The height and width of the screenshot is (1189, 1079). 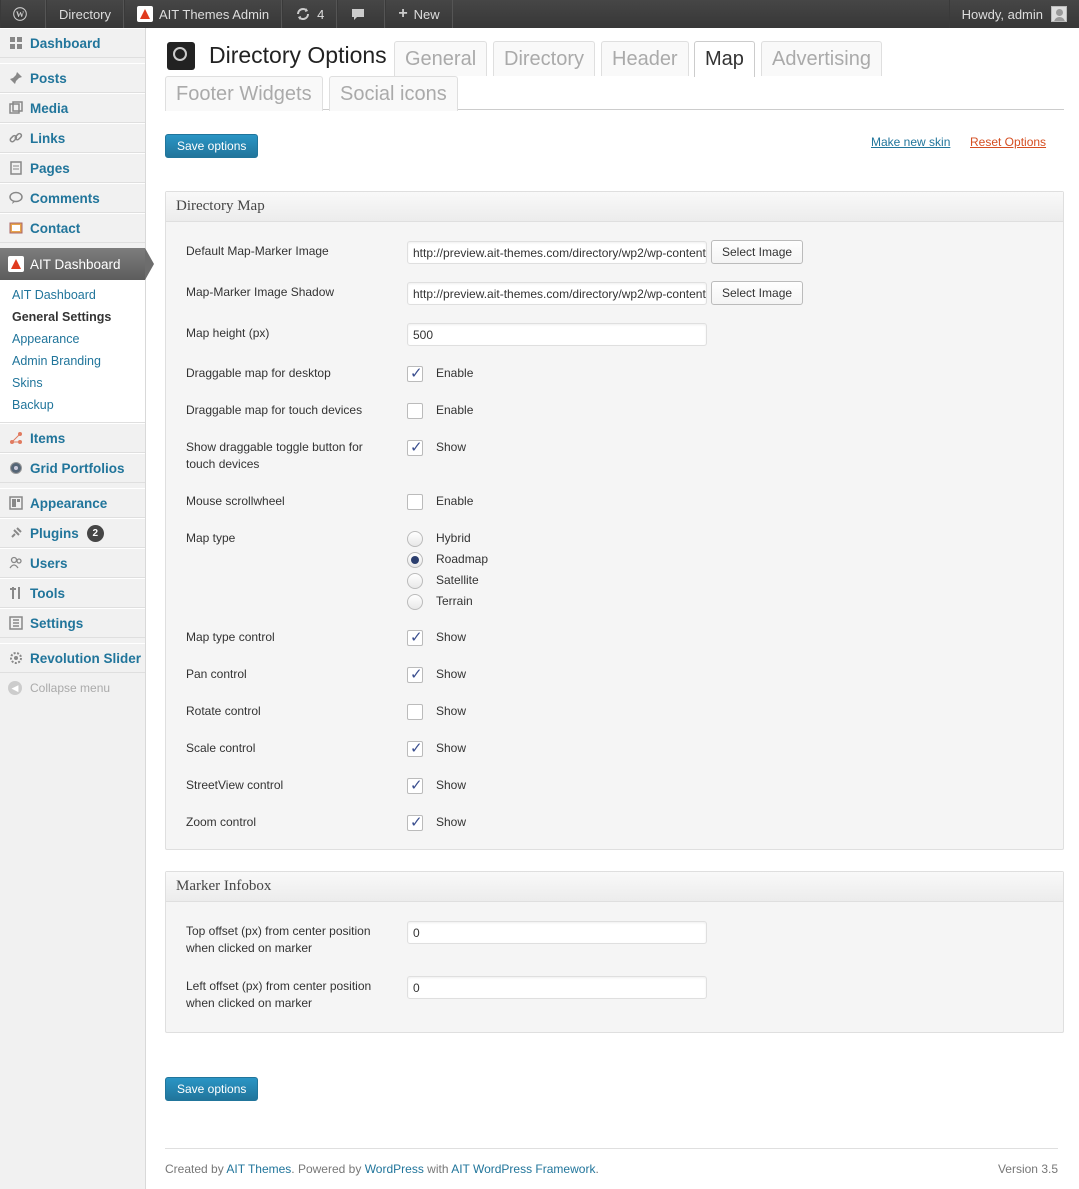 What do you see at coordinates (457, 580) in the screenshot?
I see `option-label: Satellite` at bounding box center [457, 580].